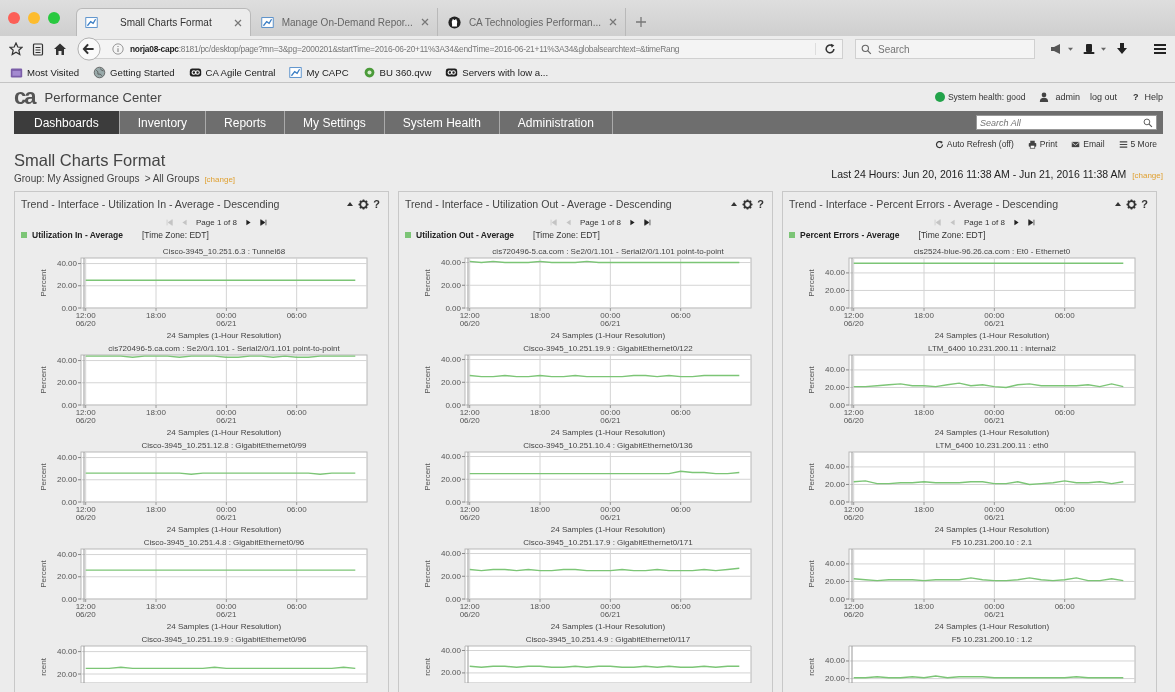 The width and height of the screenshot is (1175, 692). Describe the element at coordinates (1088, 144) in the screenshot. I see `toolbar-action: Email` at that location.